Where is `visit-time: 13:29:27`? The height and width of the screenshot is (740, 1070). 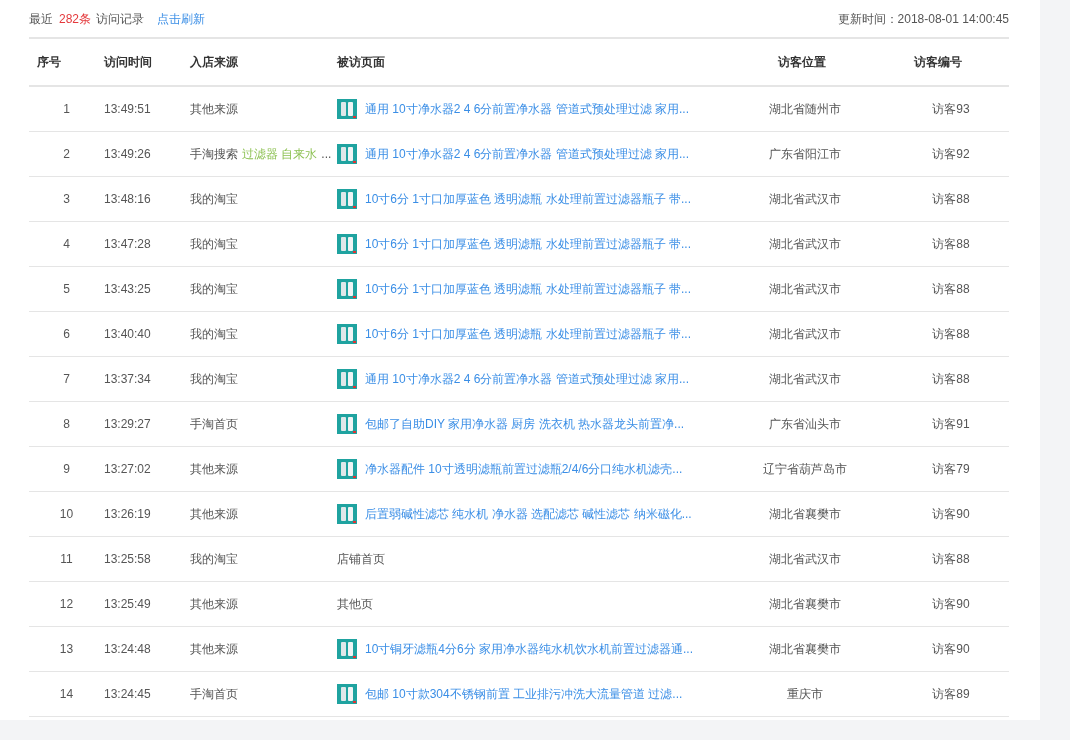
visit-time: 13:29:27 is located at coordinates (127, 424).